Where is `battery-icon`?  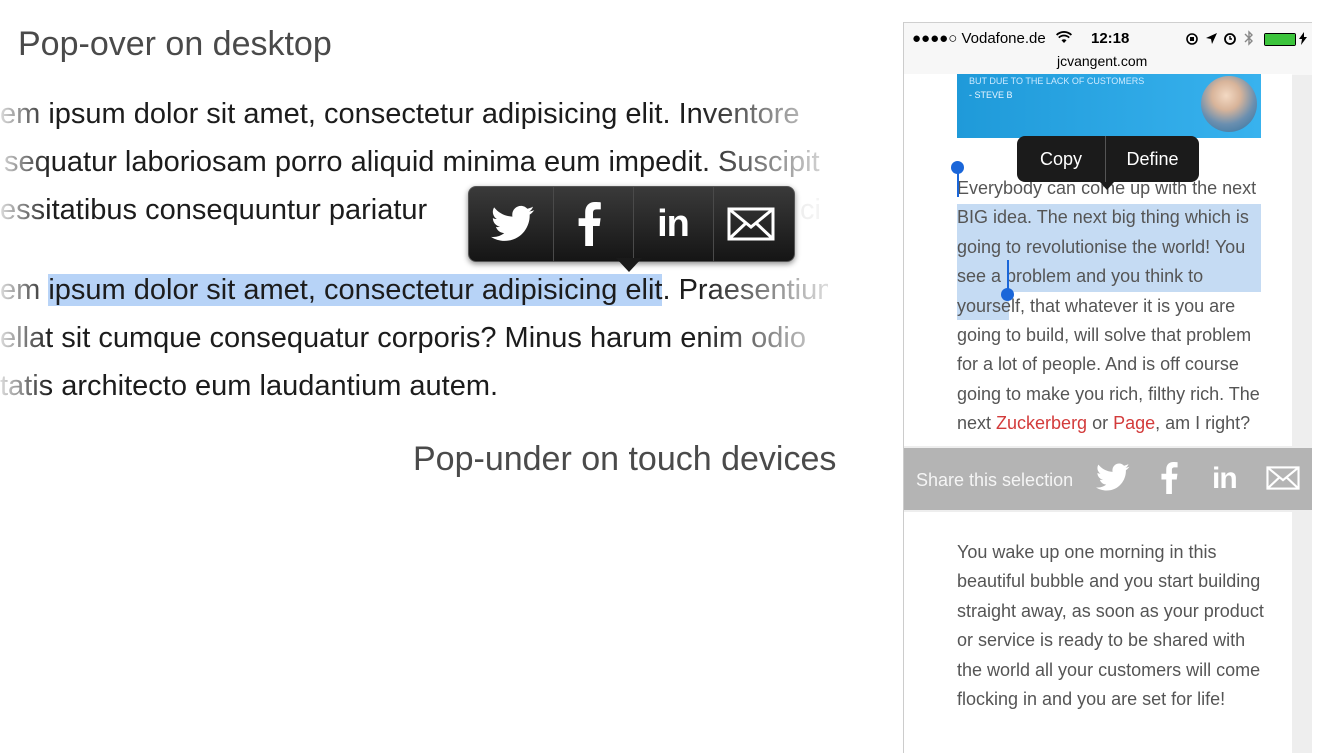 battery-icon is located at coordinates (1280, 39).